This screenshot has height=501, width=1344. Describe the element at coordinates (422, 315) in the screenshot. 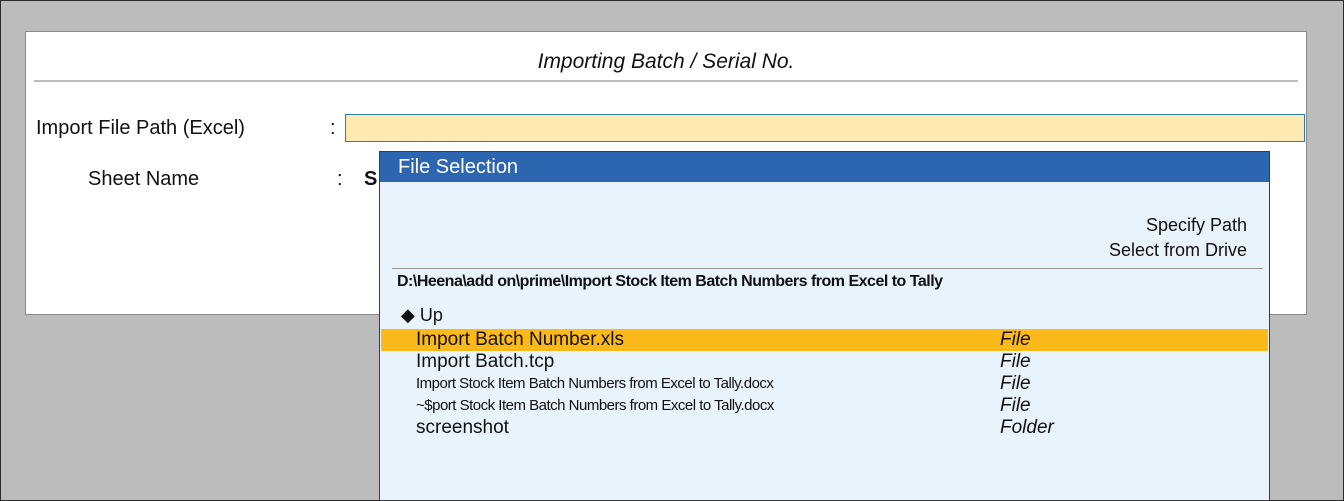

I see `up-directory-item: ◆ Up` at that location.